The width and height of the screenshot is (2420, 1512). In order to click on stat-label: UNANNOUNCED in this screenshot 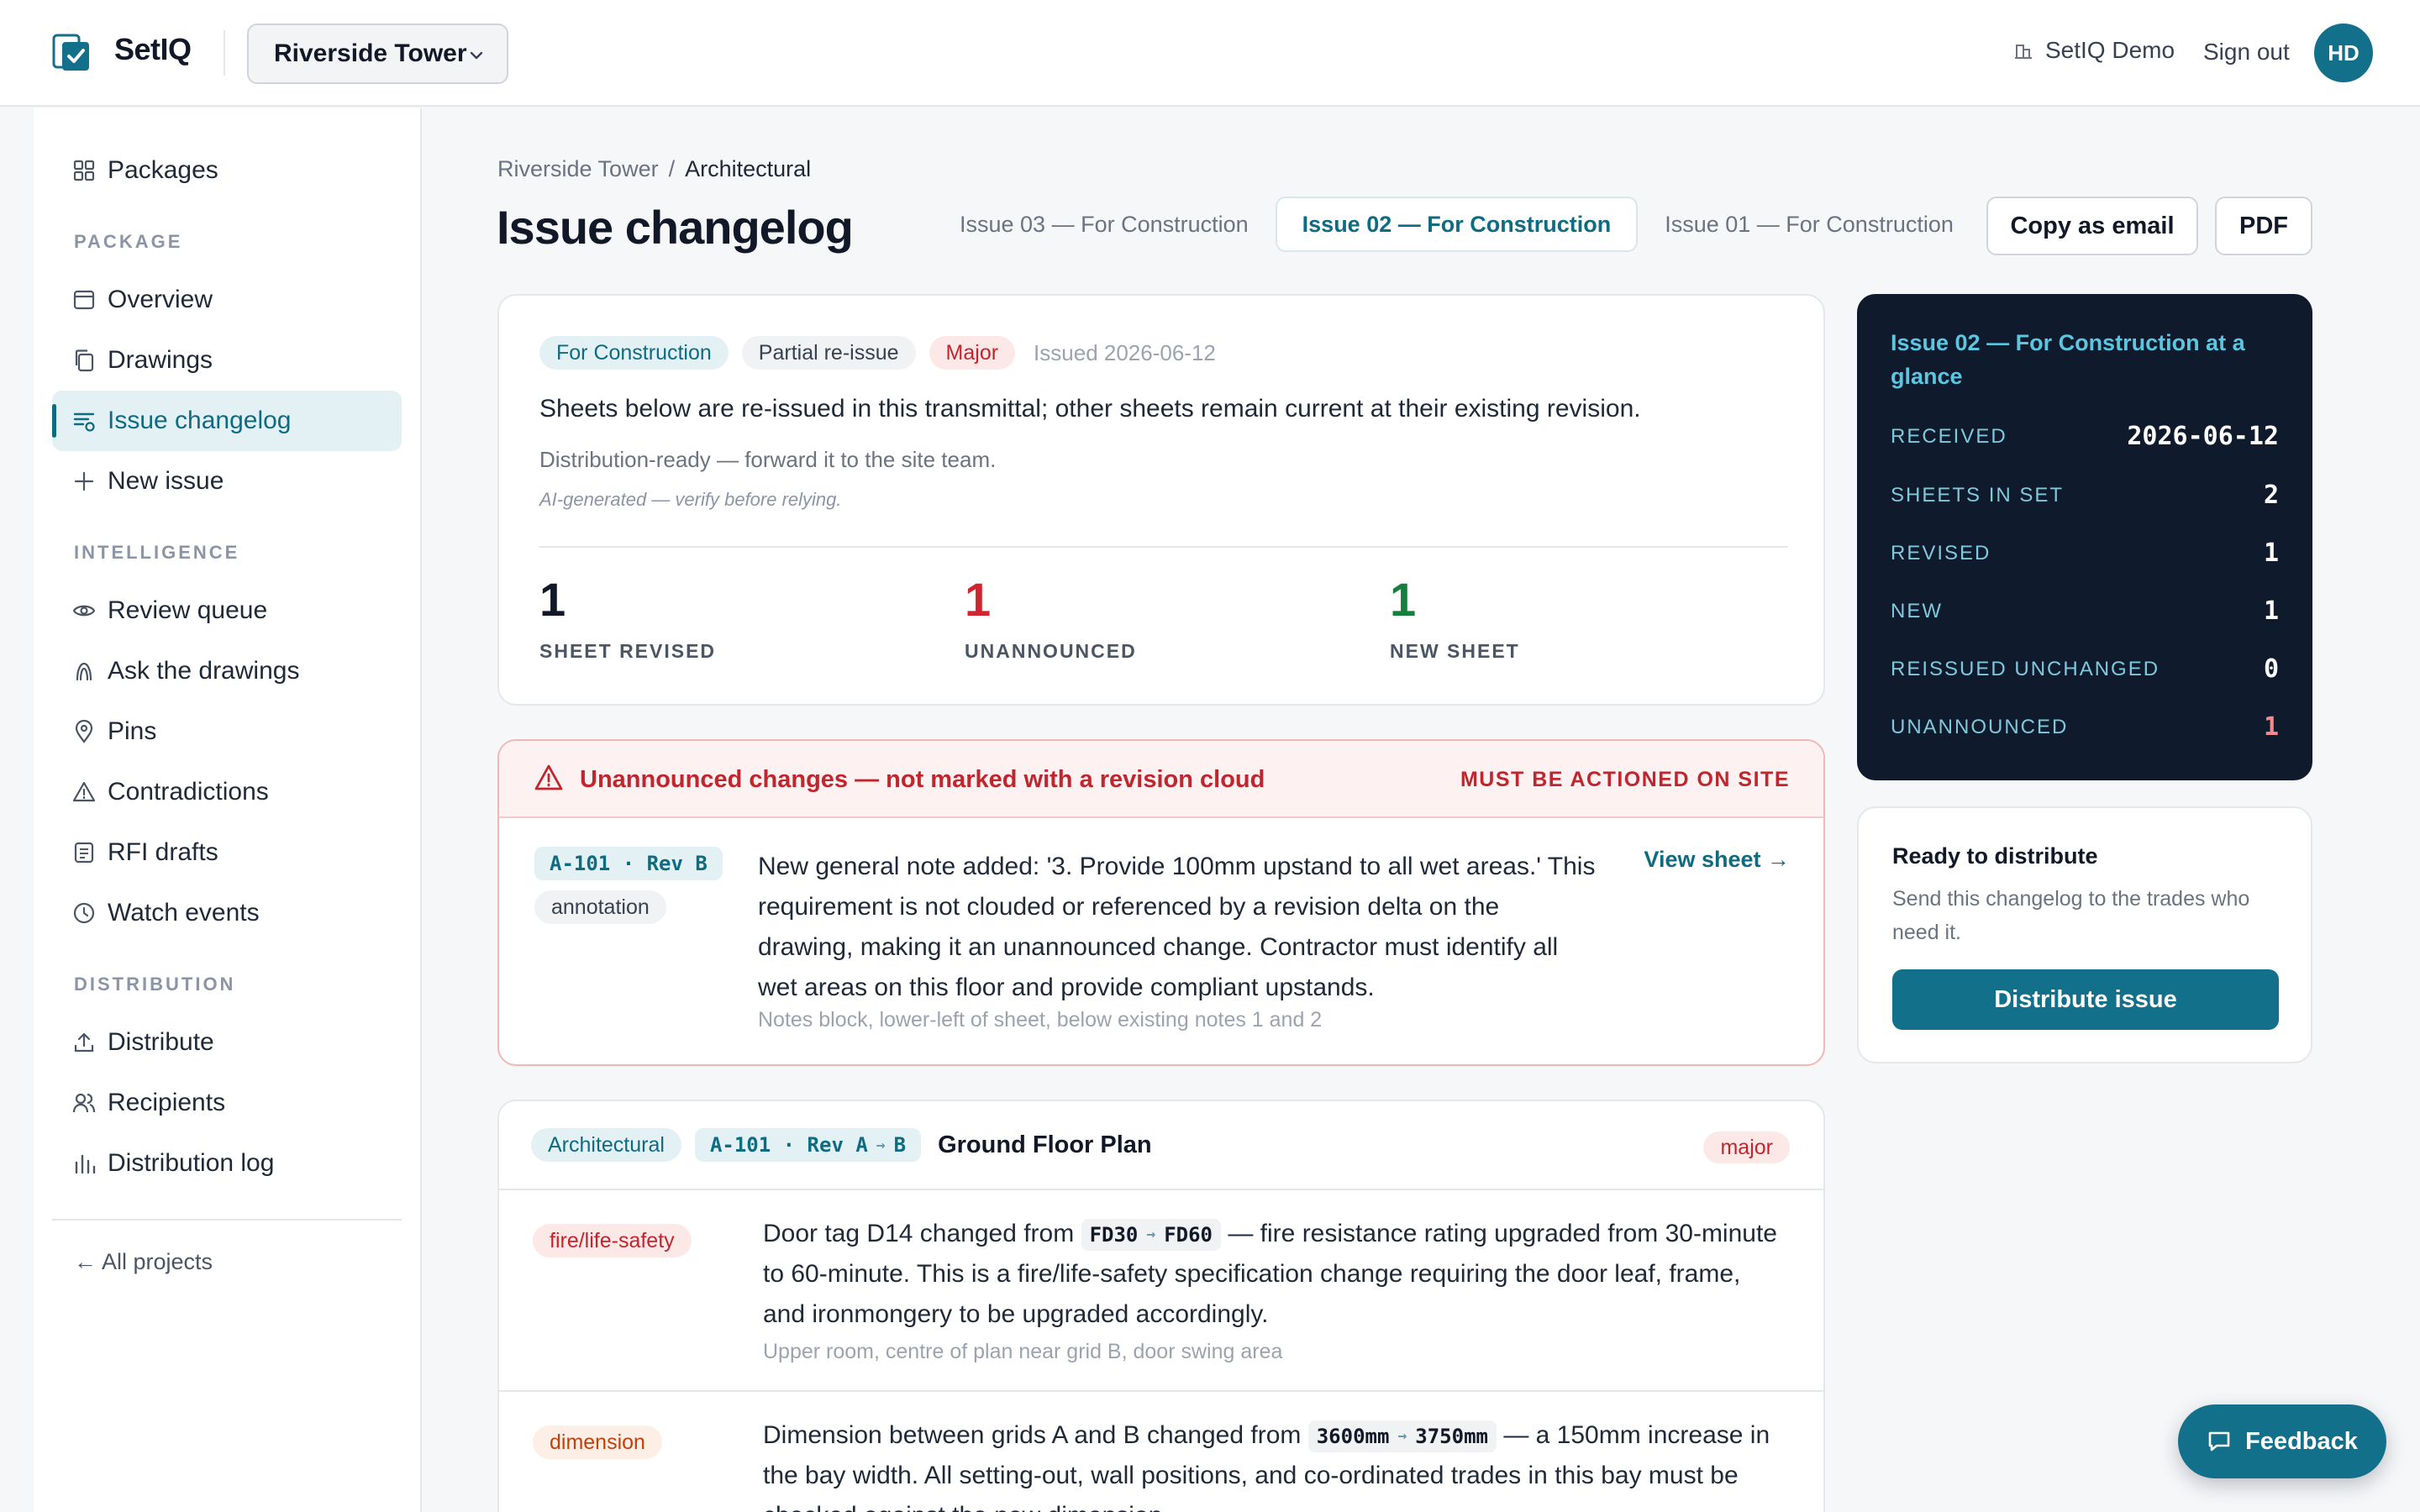, I will do `click(1051, 651)`.